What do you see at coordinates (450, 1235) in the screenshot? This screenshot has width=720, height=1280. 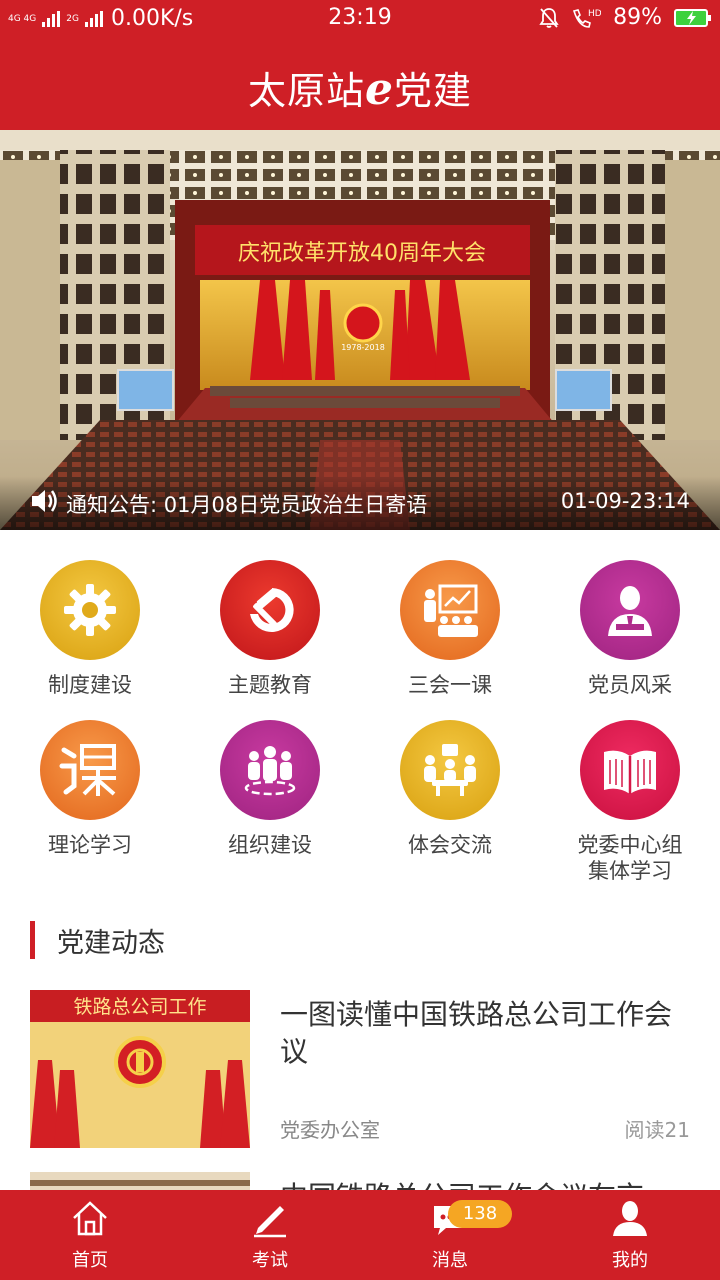 I see `tab-messages: 消息` at bounding box center [450, 1235].